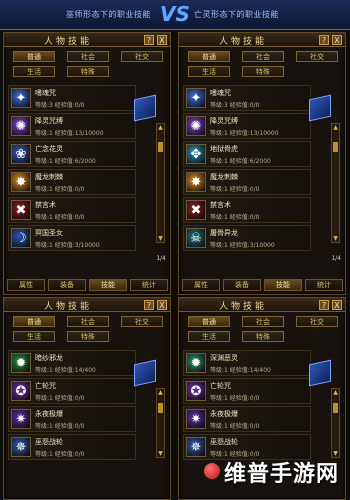 The image size is (350, 500). Describe the element at coordinates (72, 447) in the screenshot. I see `skill-row: ✵ 巫怨战轮 等级:1 经验值:0/0` at that location.